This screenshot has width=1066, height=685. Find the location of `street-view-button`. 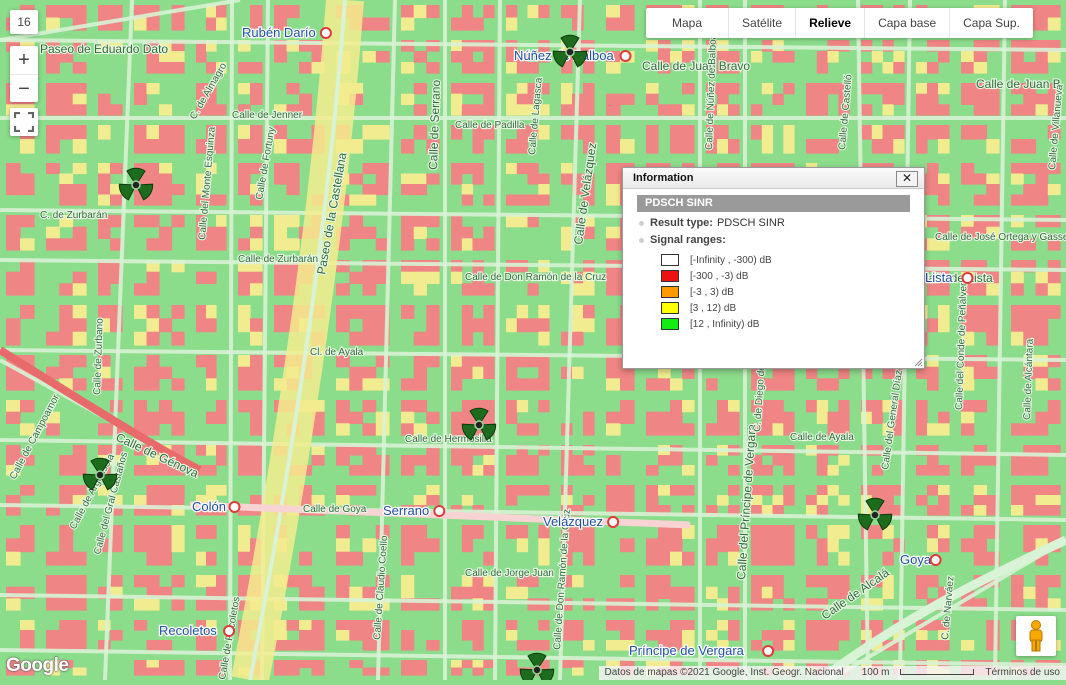

street-view-button is located at coordinates (1036, 636).